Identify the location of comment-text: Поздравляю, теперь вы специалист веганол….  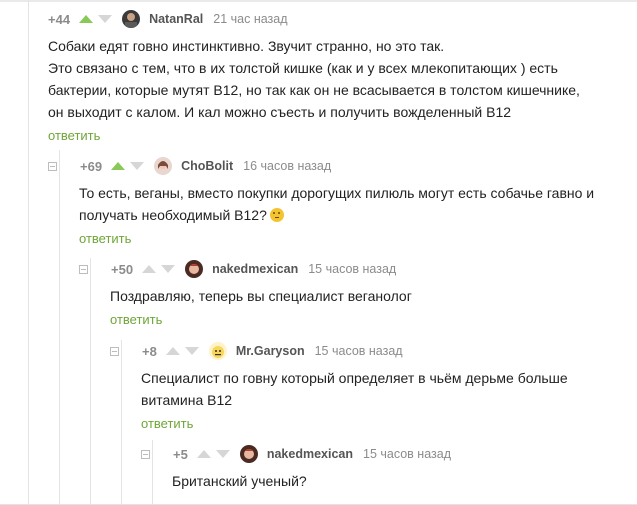
(261, 296).